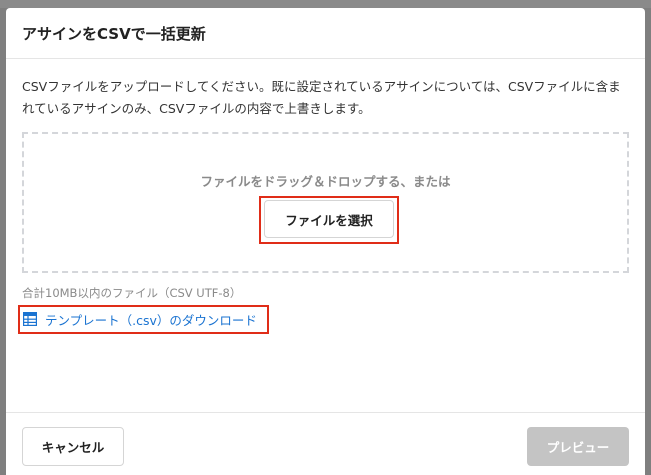 Image resolution: width=651 pixels, height=475 pixels. Describe the element at coordinates (325, 4) in the screenshot. I see `backdrop` at that location.